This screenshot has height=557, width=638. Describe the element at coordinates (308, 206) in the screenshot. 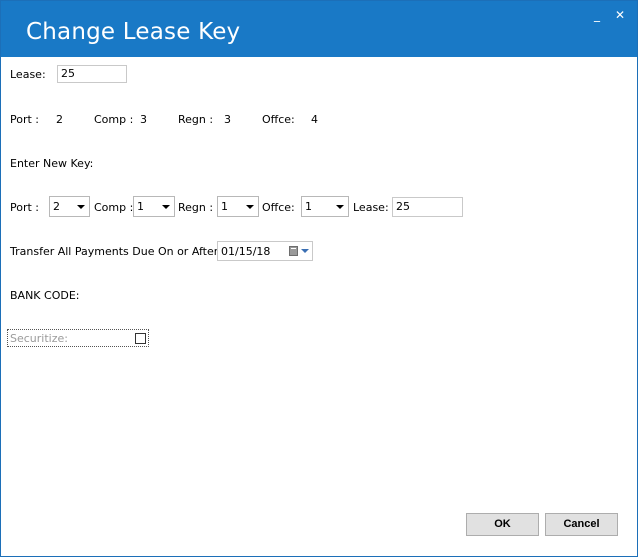

I see `new-offce-value: 1` at that location.